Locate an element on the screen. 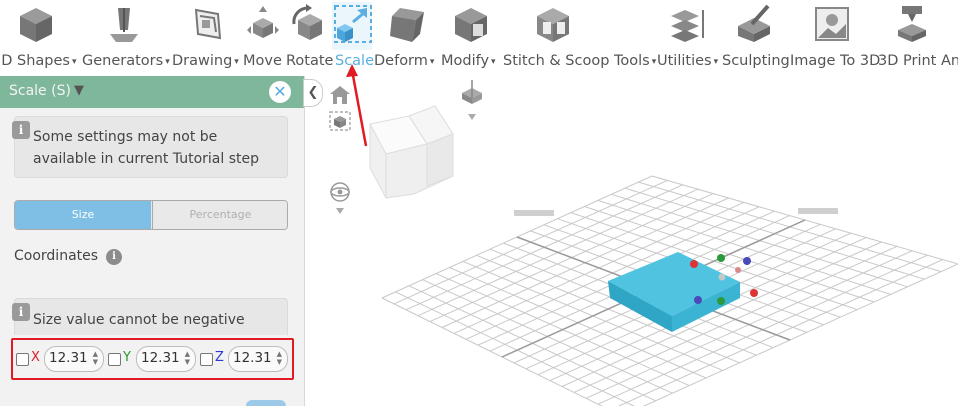  tool-label: Stitch & Scoop Tools is located at coordinates (576, 61).